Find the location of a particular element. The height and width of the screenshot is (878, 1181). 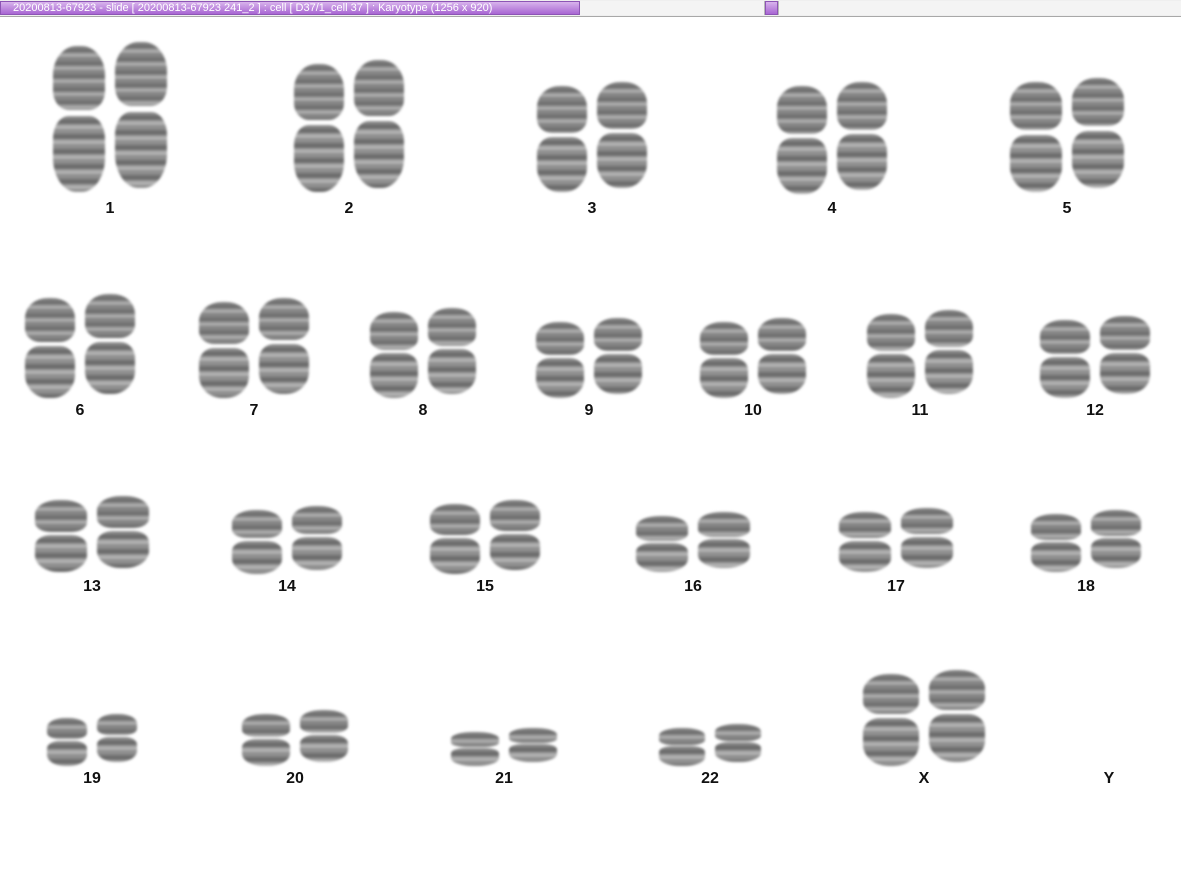

chromosome-label-6: 6 is located at coordinates (80, 410).